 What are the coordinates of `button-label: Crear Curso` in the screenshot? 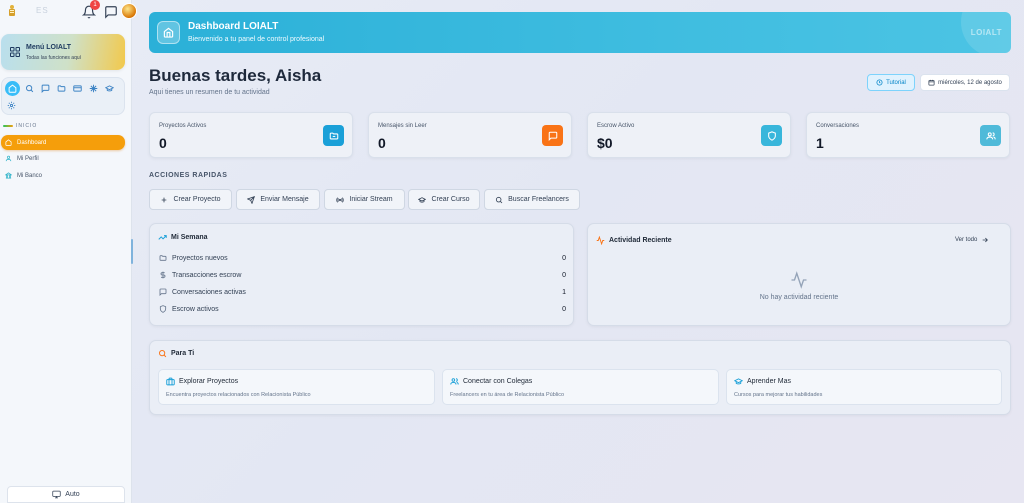 It's located at (450, 199).